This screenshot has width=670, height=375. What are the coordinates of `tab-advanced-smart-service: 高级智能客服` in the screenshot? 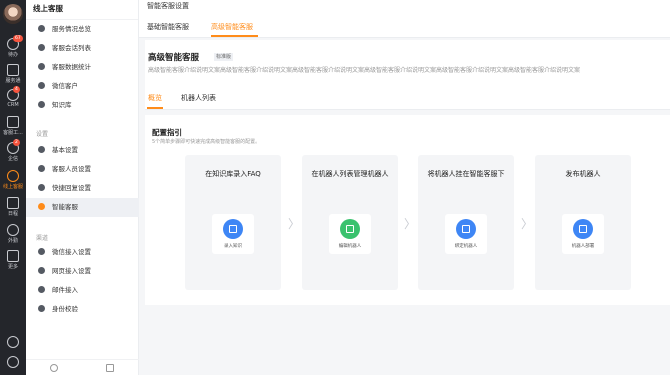 It's located at (232, 27).